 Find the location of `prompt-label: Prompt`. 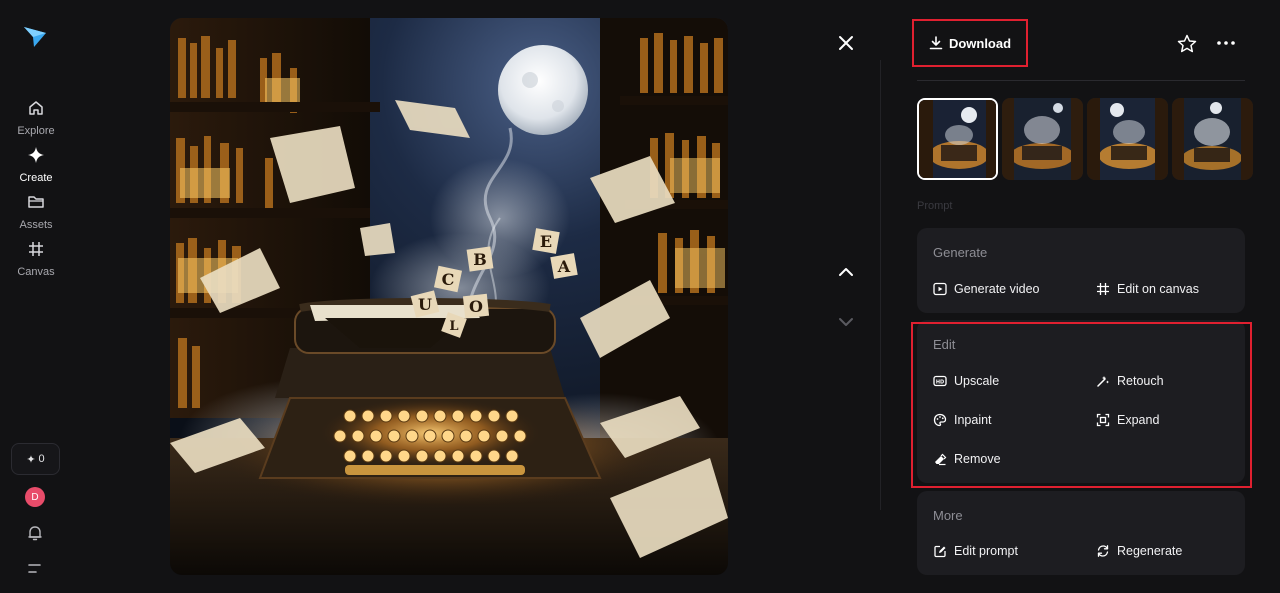

prompt-label: Prompt is located at coordinates (935, 206).